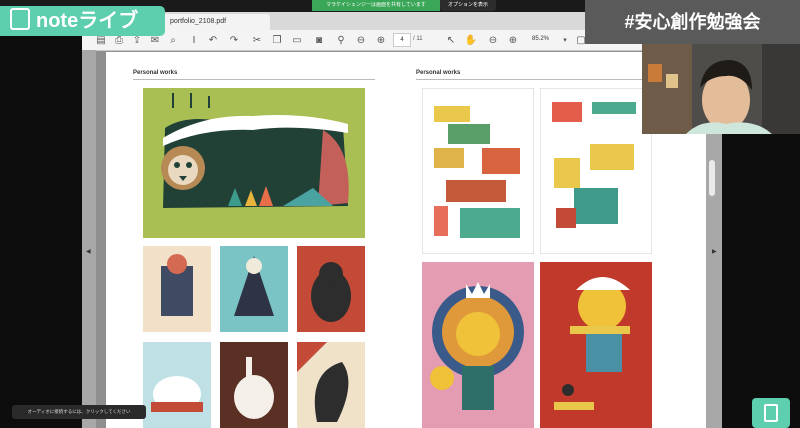  I want to click on undo-icon: ↶, so click(213, 40).